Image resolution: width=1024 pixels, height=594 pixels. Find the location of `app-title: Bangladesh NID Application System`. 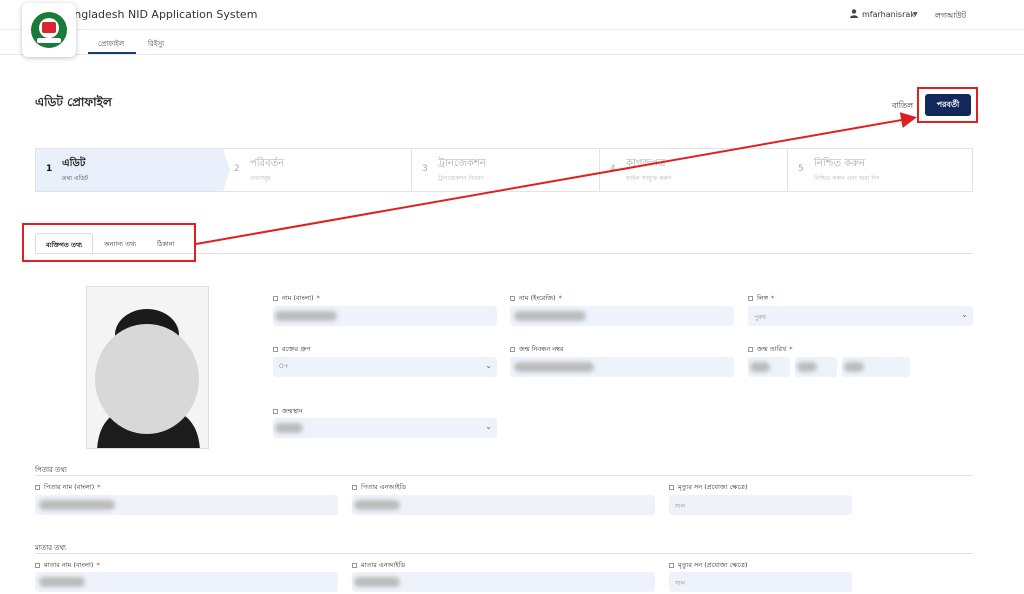

app-title: Bangladesh NID Application System is located at coordinates (159, 14).